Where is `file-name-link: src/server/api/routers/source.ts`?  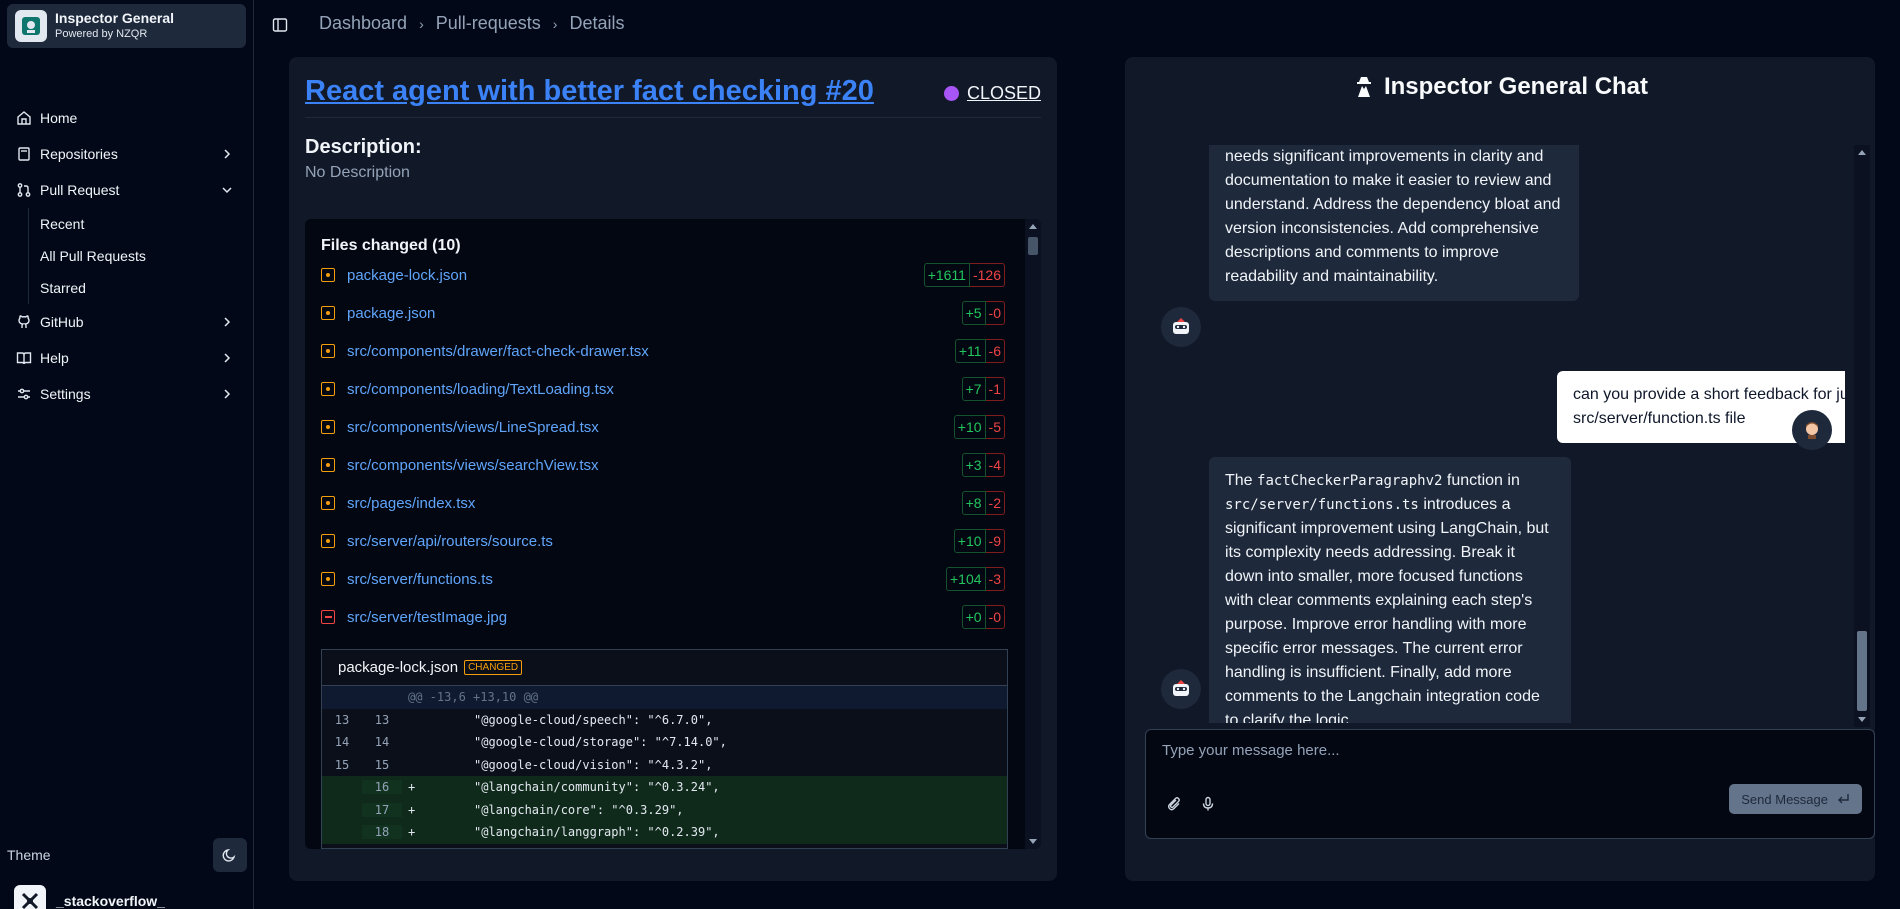 file-name-link: src/server/api/routers/source.ts is located at coordinates (450, 541).